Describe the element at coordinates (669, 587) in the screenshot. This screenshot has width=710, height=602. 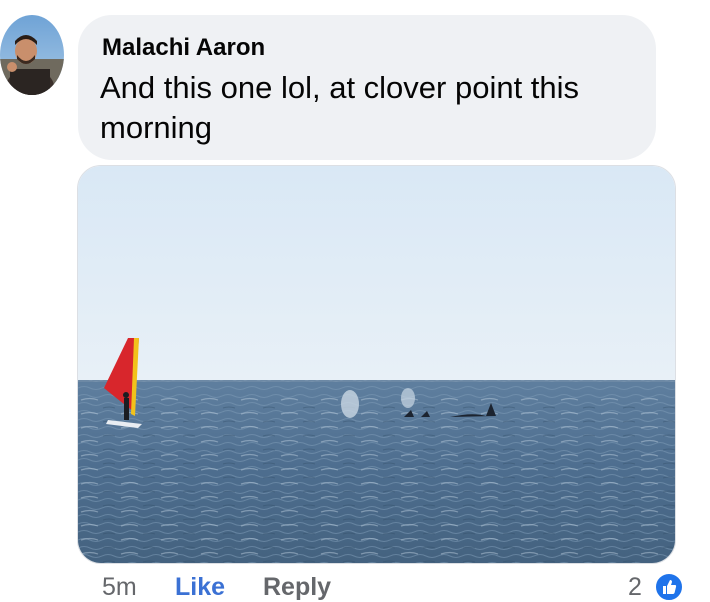
I see `thumbs-up-icon` at that location.